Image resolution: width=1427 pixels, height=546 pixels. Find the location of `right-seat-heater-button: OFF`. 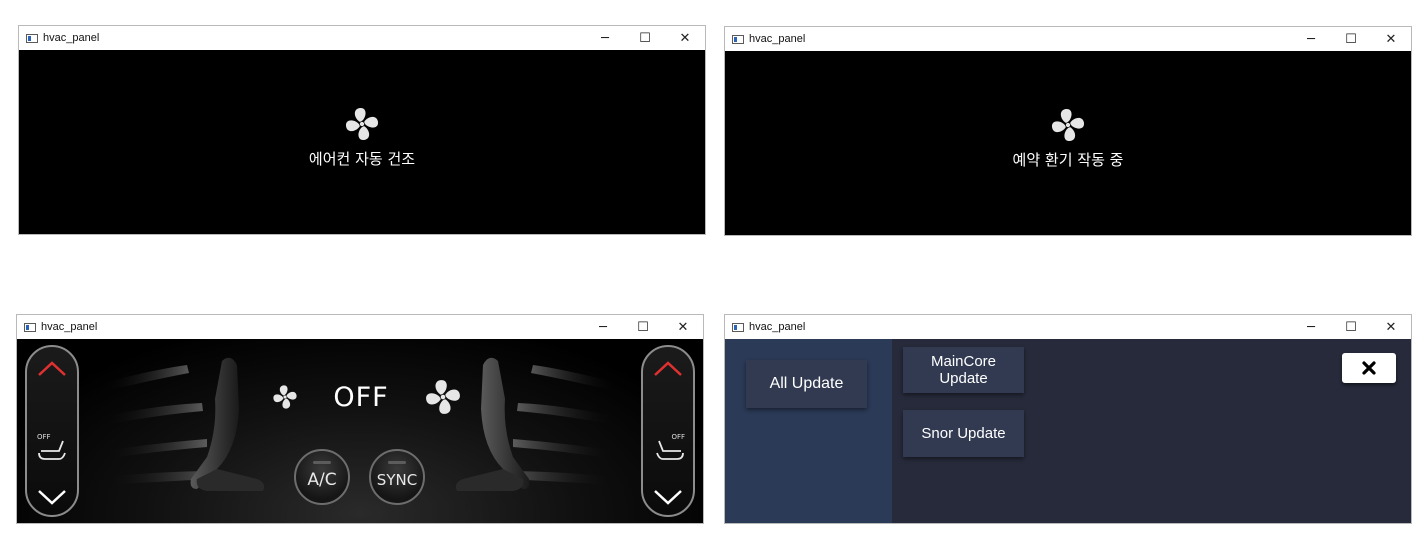

right-seat-heater-button: OFF is located at coordinates (669, 447).